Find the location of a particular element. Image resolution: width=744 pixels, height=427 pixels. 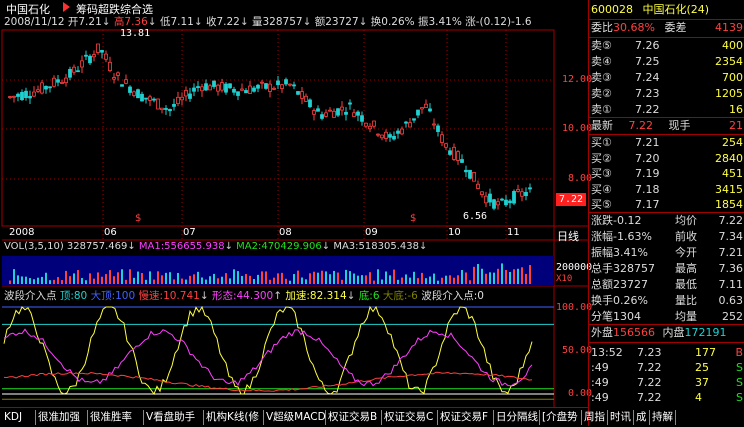

indicator-tab: [介盘势 is located at coordinates (561, 417).